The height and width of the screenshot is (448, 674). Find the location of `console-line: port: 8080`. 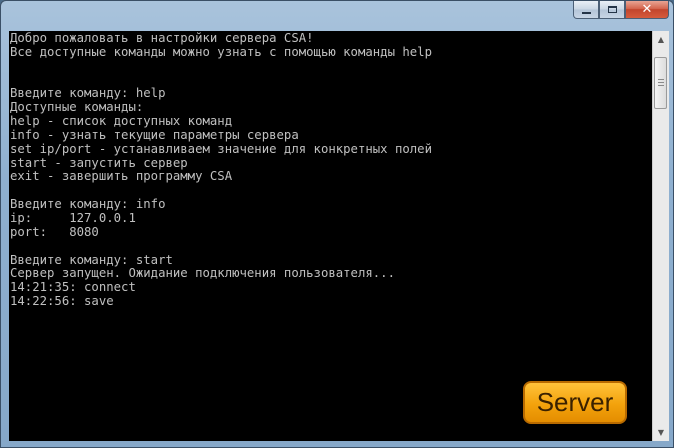

console-line: port: 8080 is located at coordinates (54, 231).